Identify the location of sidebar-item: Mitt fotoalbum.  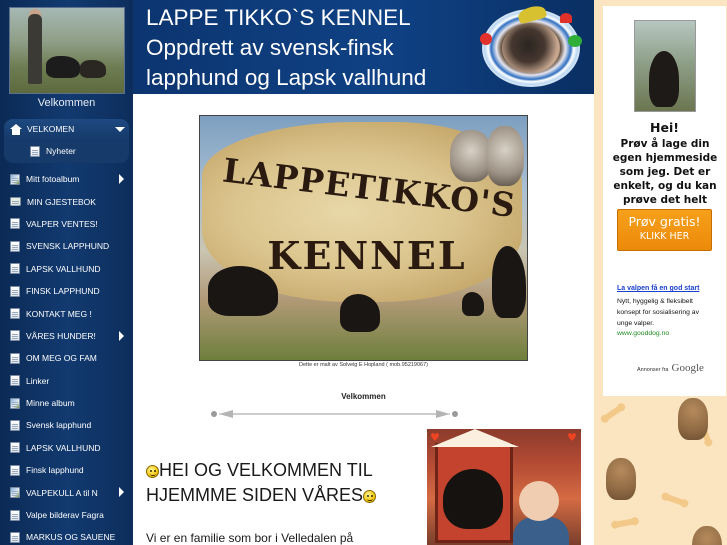
(66, 179).